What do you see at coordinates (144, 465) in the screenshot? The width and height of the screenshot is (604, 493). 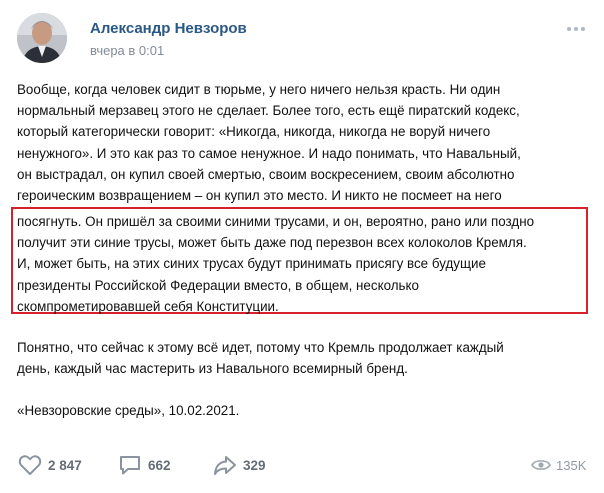 I see `comment-button: 662` at bounding box center [144, 465].